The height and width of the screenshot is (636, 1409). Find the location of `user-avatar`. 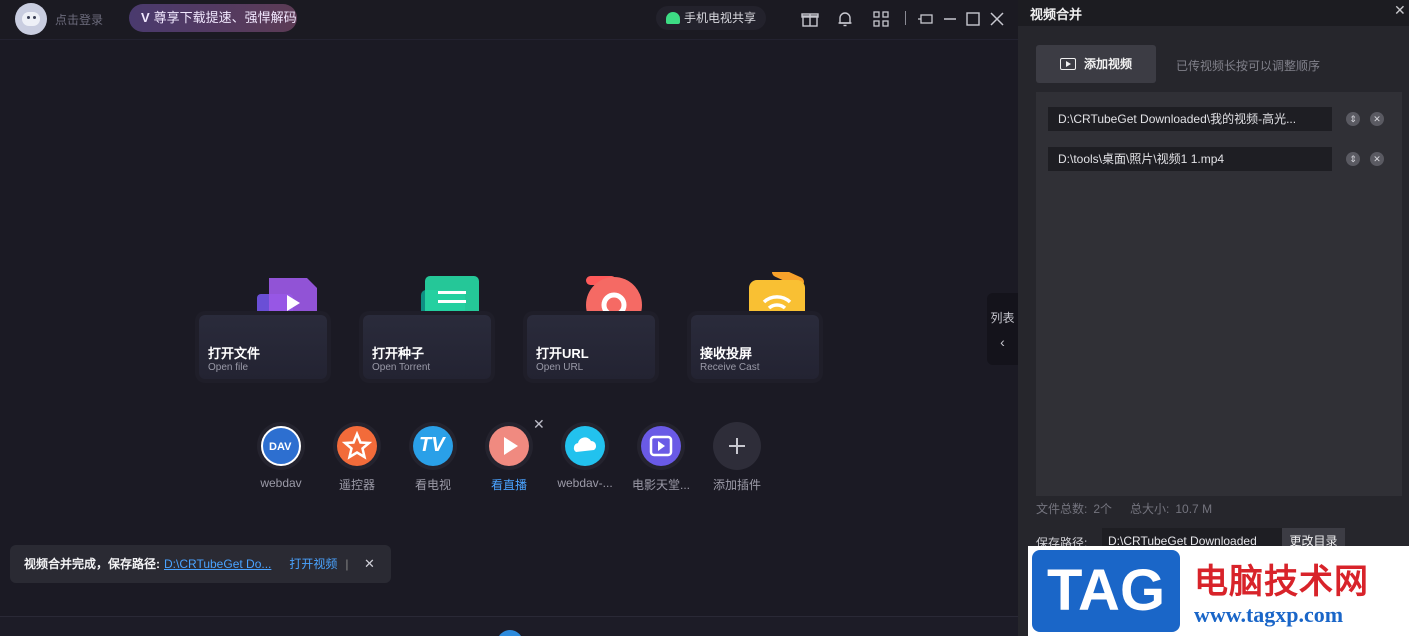

user-avatar is located at coordinates (31, 19).